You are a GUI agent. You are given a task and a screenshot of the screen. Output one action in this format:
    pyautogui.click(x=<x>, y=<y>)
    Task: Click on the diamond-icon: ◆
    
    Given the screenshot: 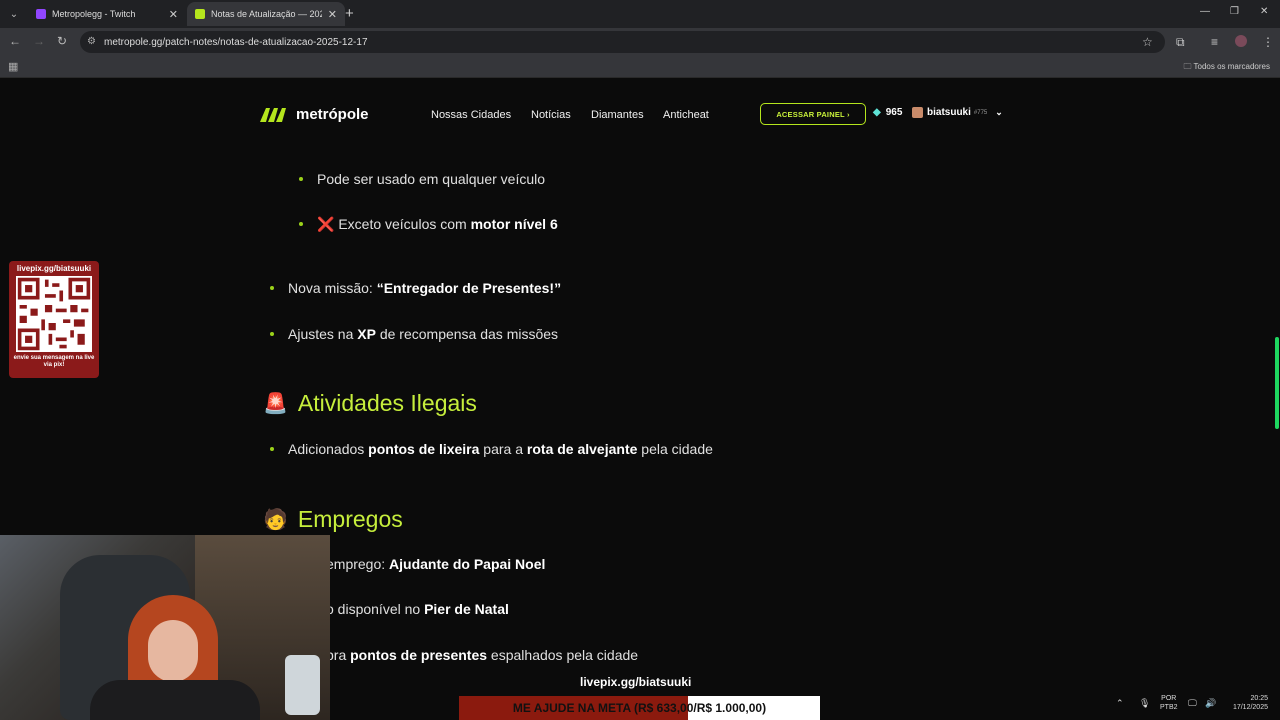 What is the action you would take?
    pyautogui.click(x=877, y=112)
    